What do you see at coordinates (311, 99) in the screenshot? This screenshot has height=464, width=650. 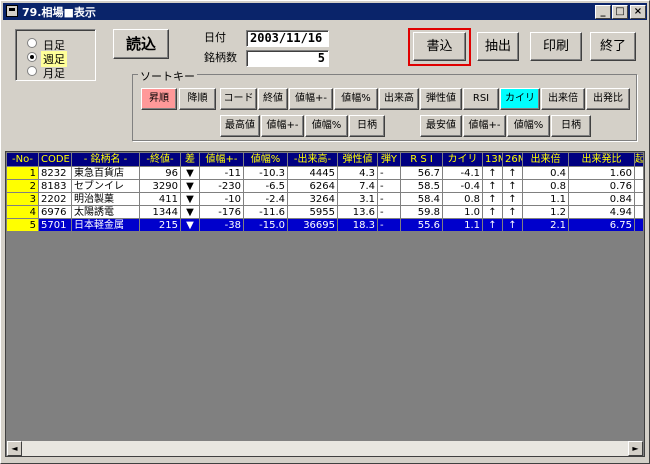 I see `sort-change-button: 値幅+-` at bounding box center [311, 99].